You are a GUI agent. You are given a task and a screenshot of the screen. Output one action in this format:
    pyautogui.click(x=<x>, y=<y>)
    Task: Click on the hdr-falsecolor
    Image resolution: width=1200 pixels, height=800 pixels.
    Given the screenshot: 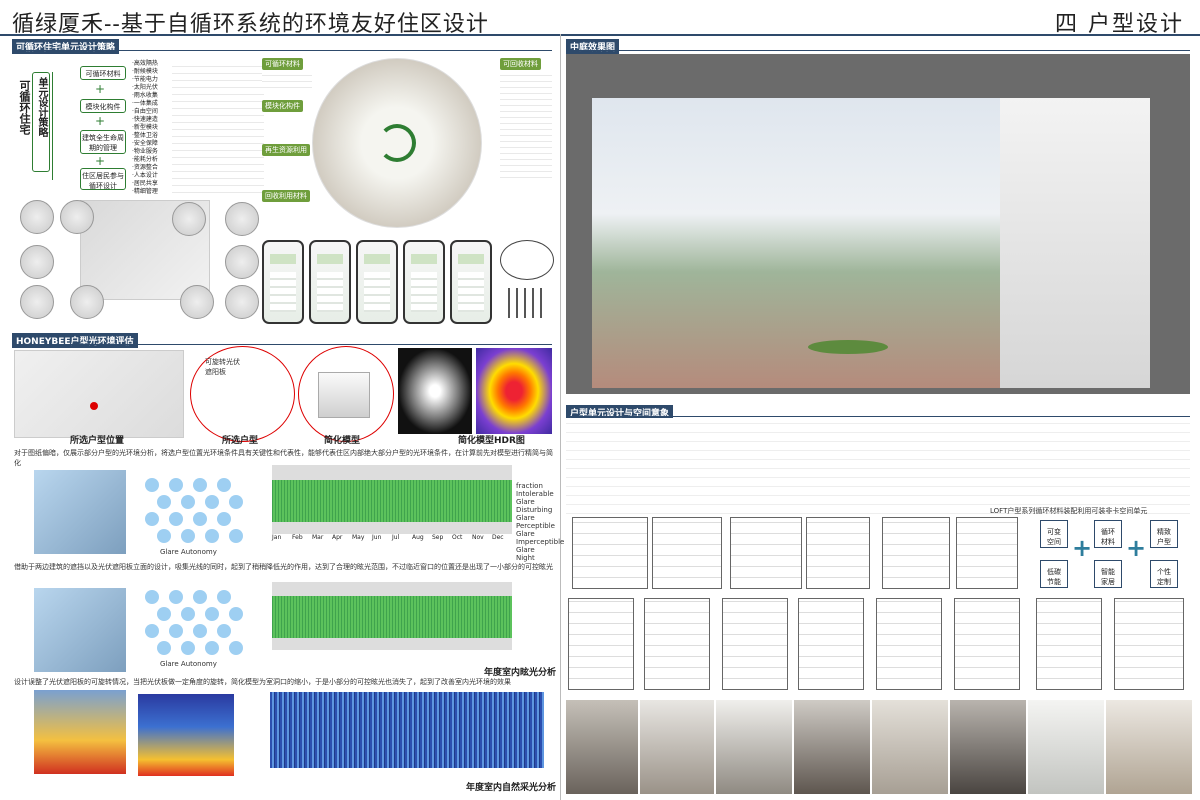 What is the action you would take?
    pyautogui.click(x=514, y=391)
    